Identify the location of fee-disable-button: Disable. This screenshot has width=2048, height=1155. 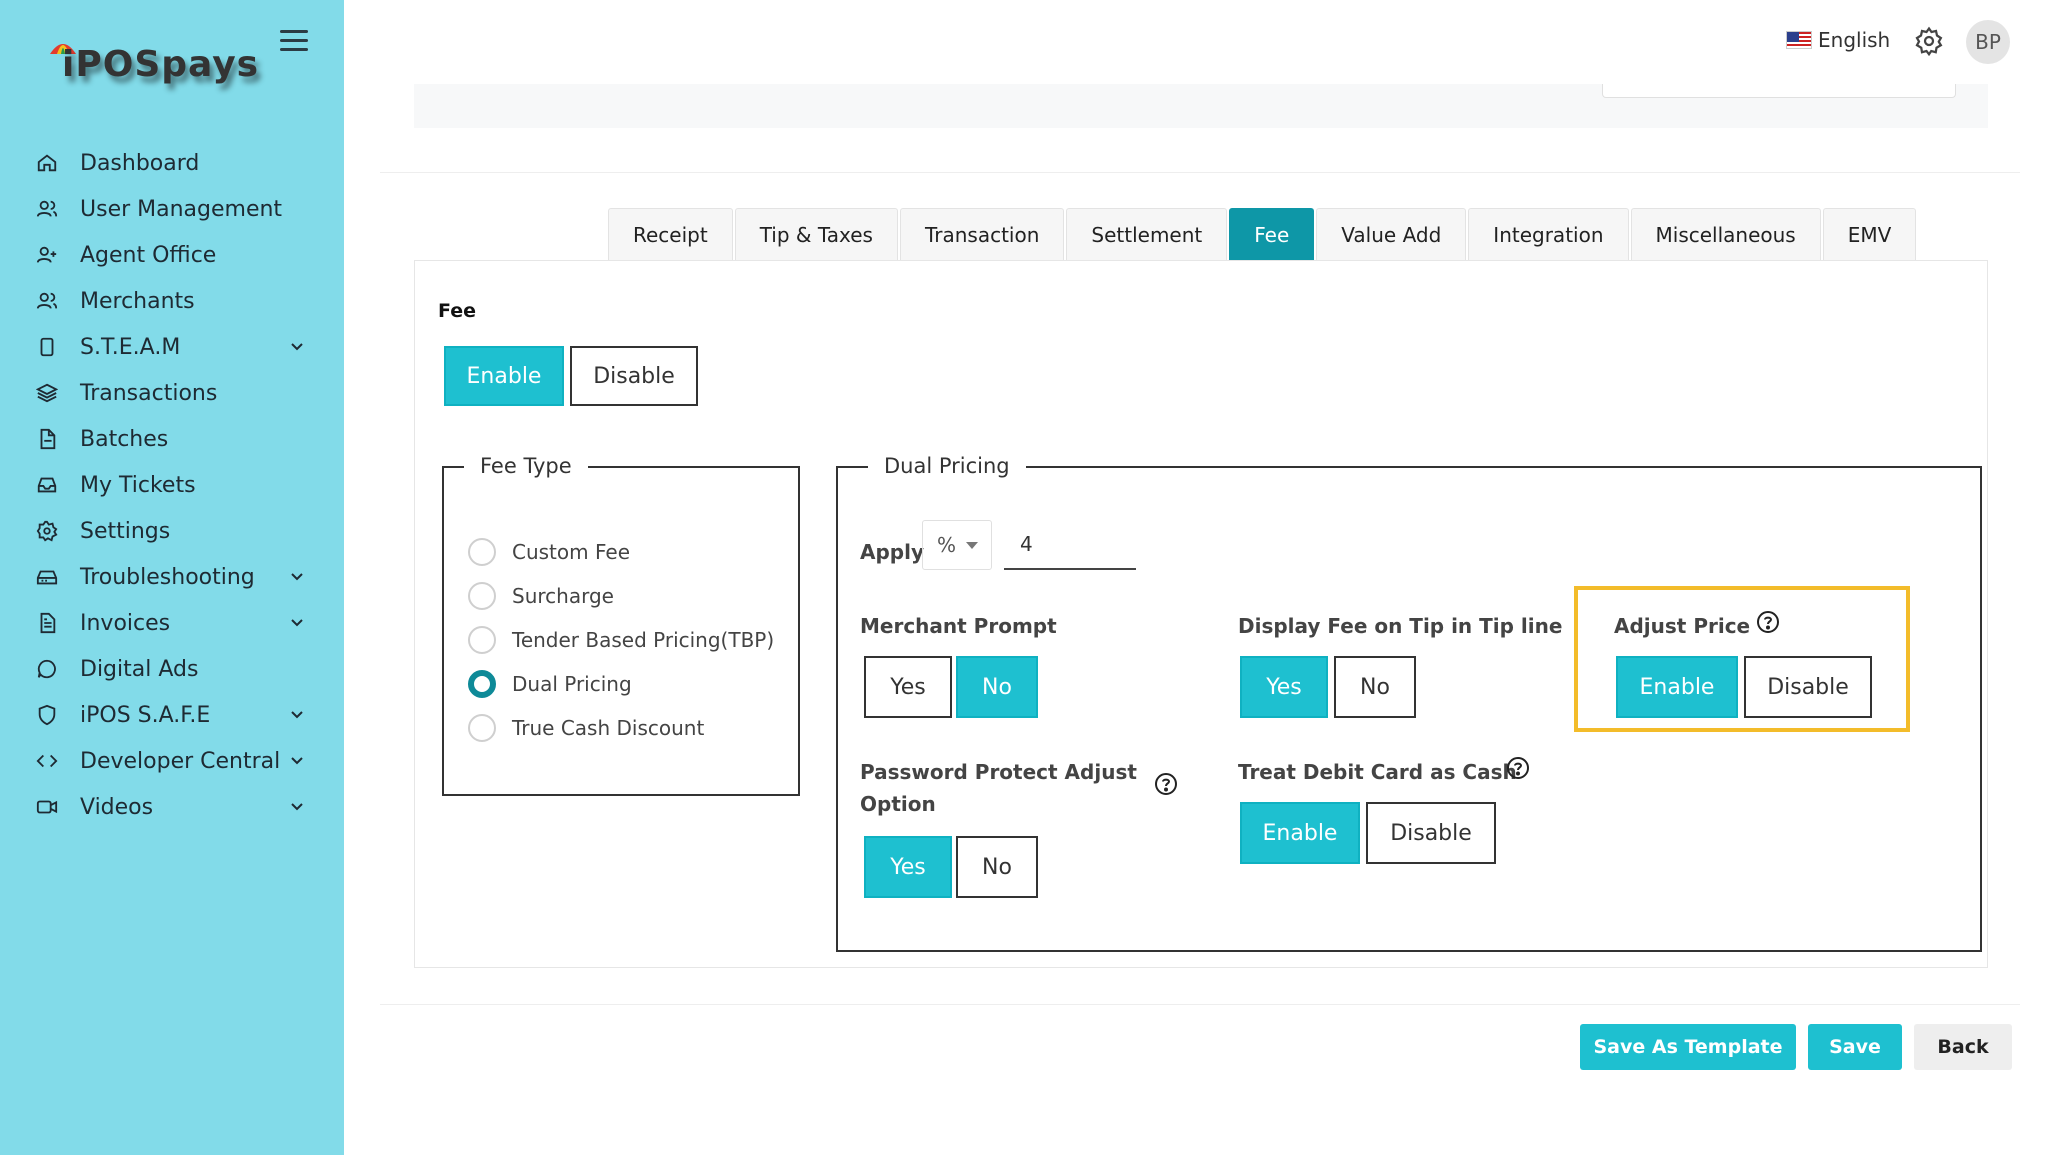
(634, 376).